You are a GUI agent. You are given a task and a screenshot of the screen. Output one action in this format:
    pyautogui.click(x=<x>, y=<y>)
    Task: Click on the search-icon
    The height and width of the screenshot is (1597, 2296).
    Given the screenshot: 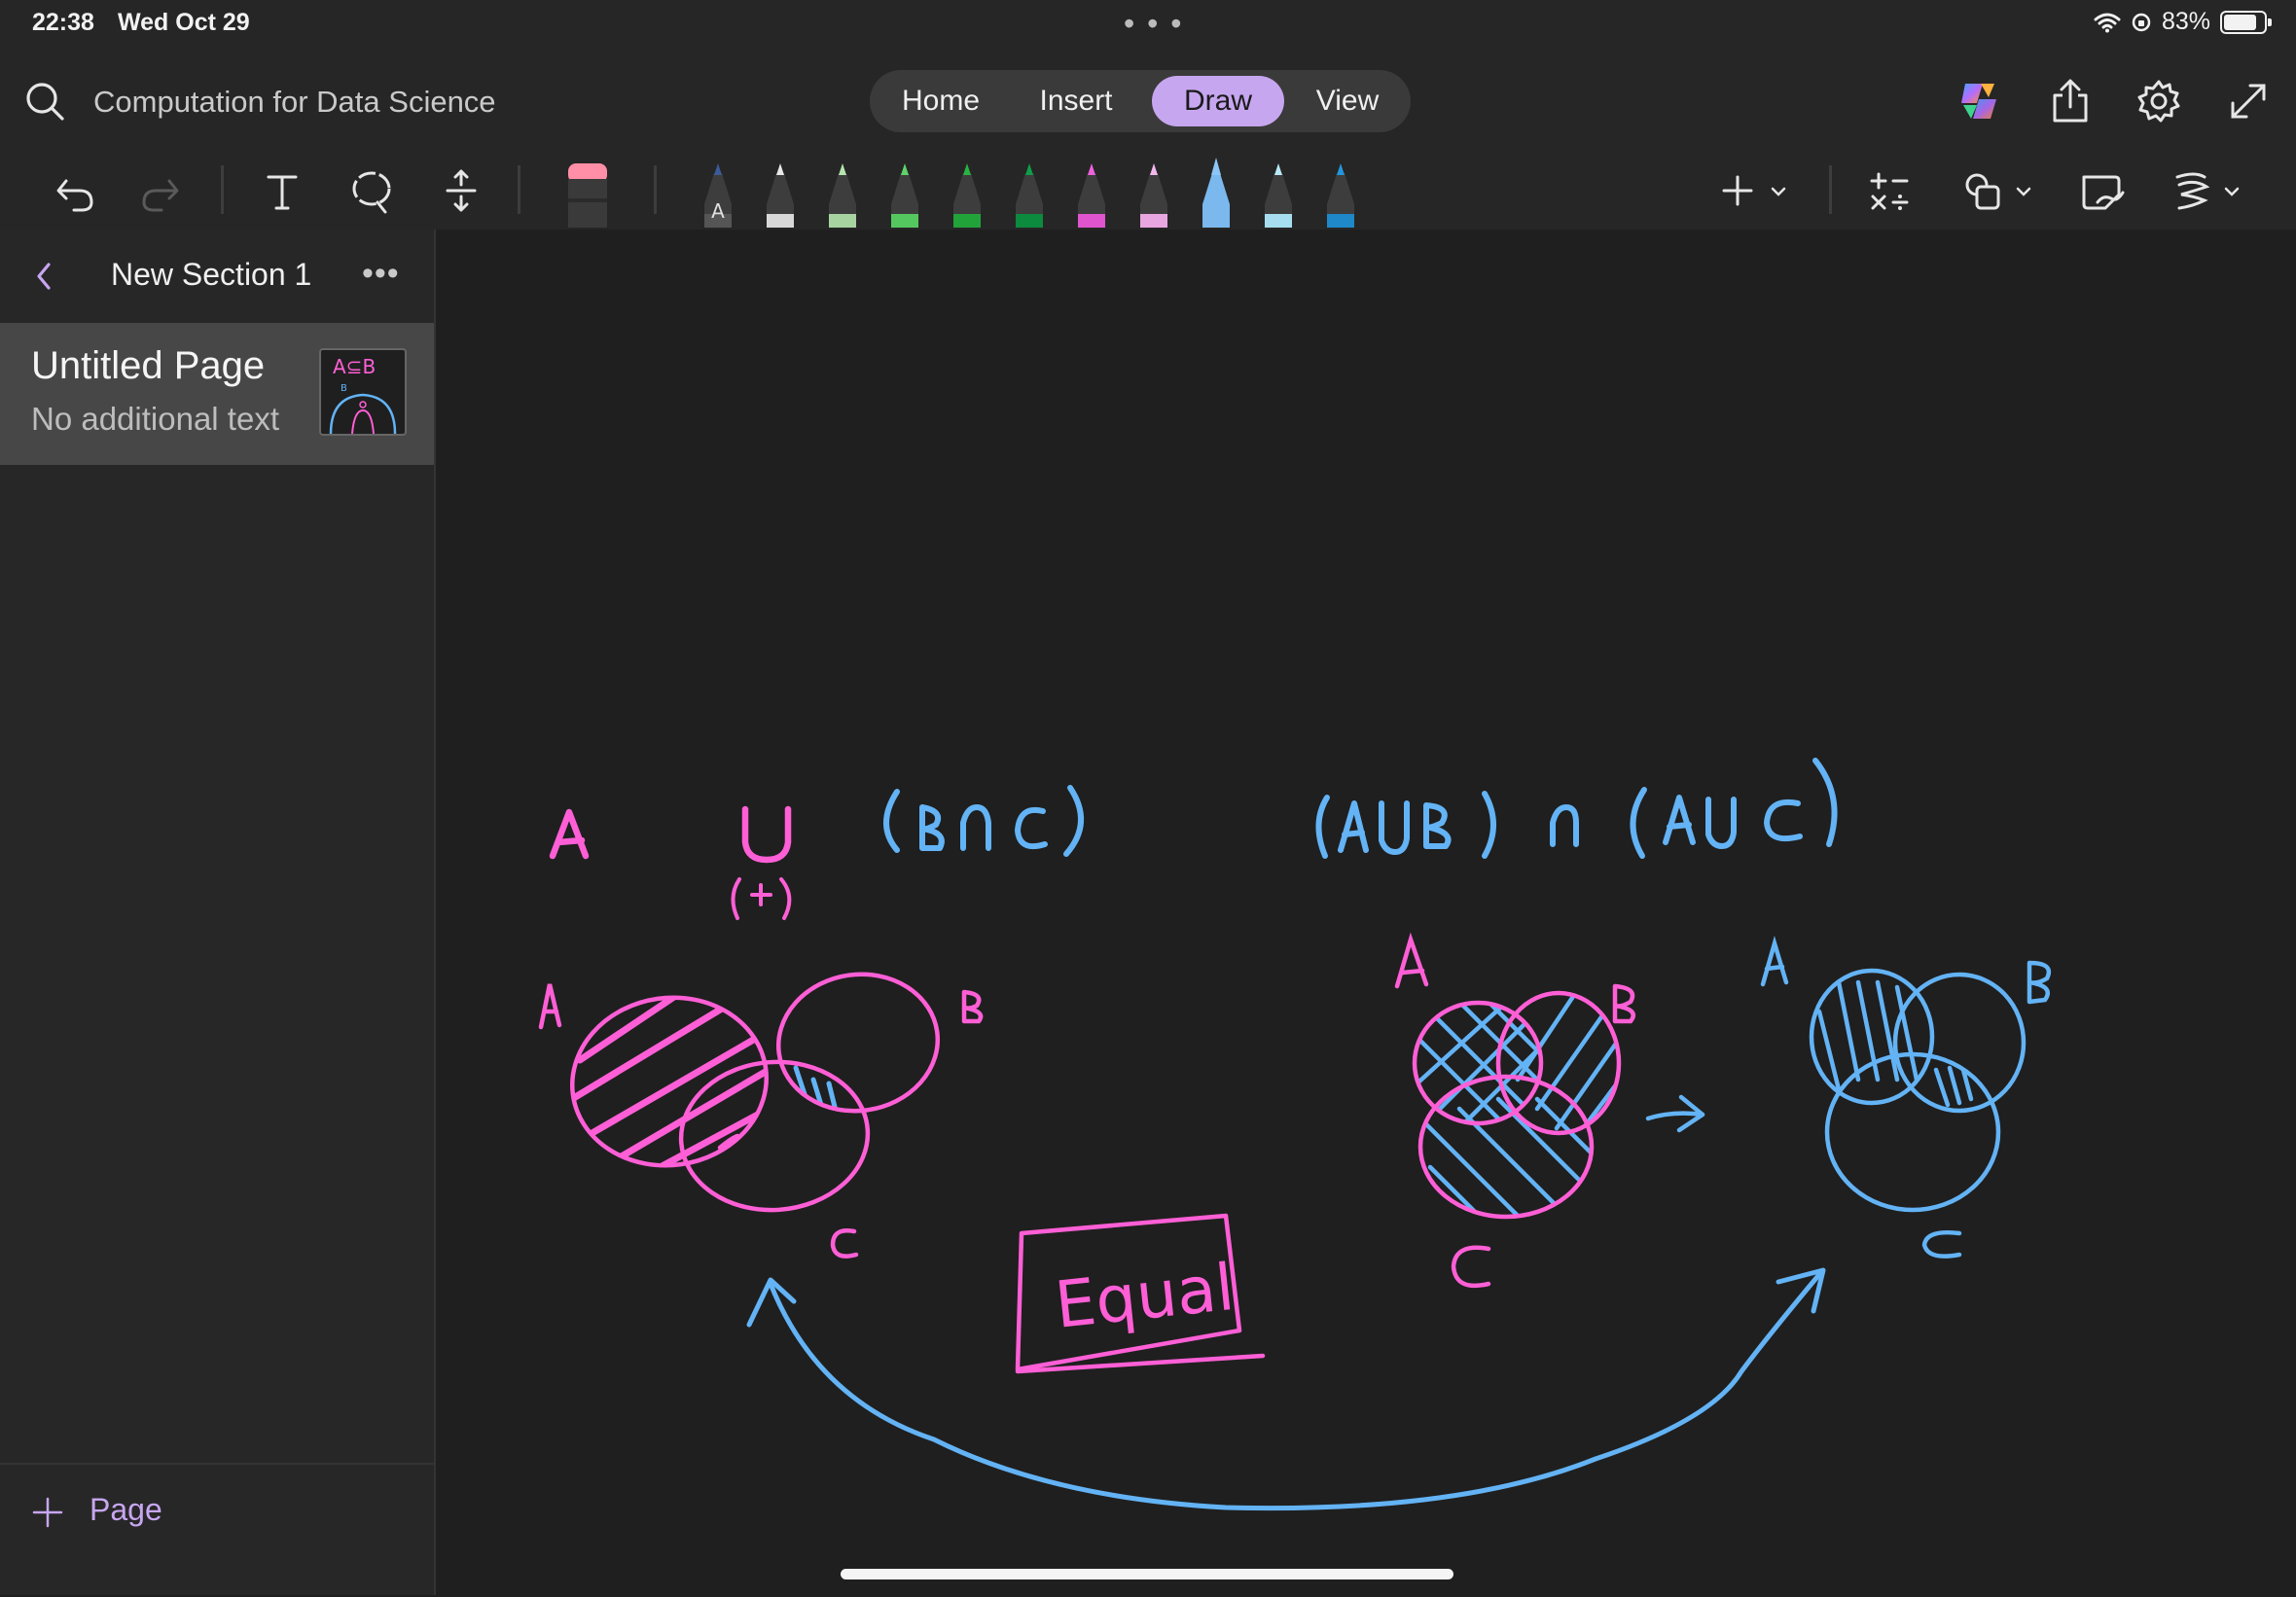 What is the action you would take?
    pyautogui.click(x=44, y=101)
    